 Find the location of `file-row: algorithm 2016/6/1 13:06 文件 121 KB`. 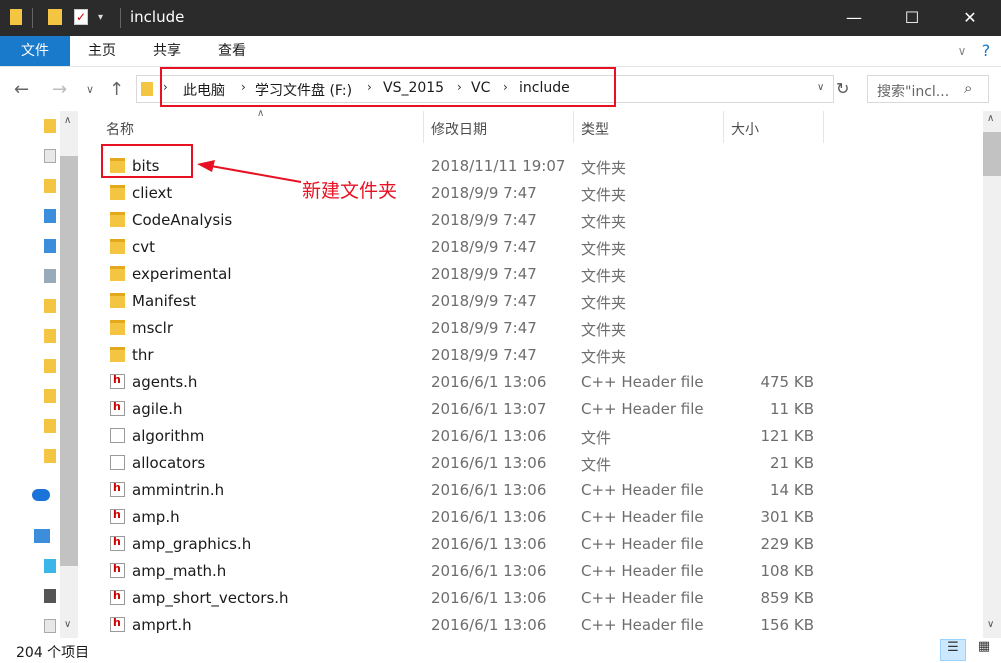

file-row: algorithm 2016/6/1 13:06 文件 121 KB is located at coordinates (540, 435).